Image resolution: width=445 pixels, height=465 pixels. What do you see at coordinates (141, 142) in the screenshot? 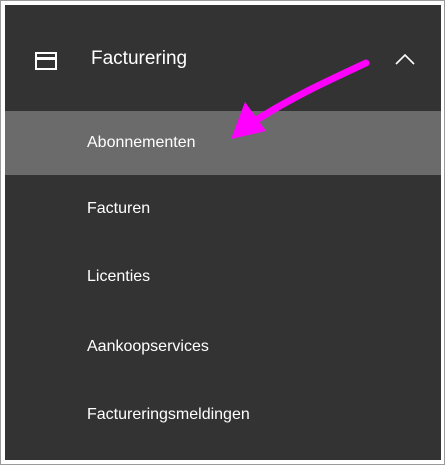
I see `menu-item-label: Abonnementen` at bounding box center [141, 142].